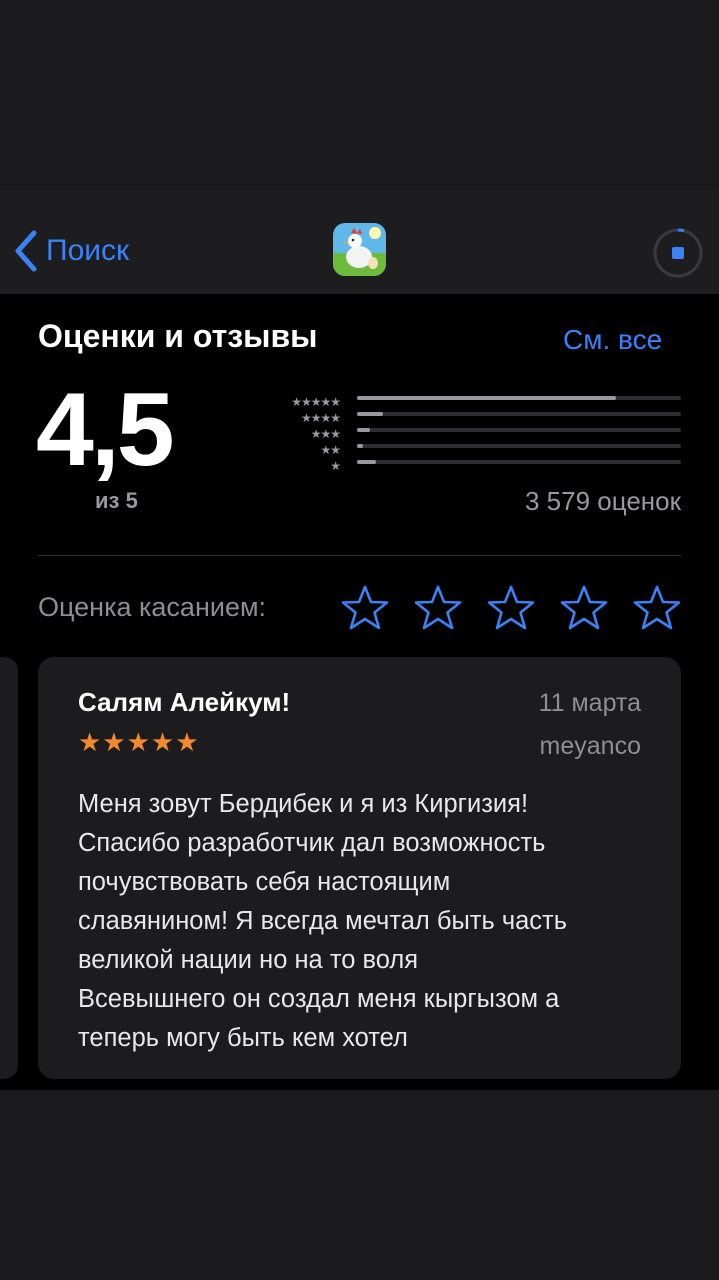  Describe the element at coordinates (438, 608) in the screenshot. I see `rate-star-2-icon` at that location.